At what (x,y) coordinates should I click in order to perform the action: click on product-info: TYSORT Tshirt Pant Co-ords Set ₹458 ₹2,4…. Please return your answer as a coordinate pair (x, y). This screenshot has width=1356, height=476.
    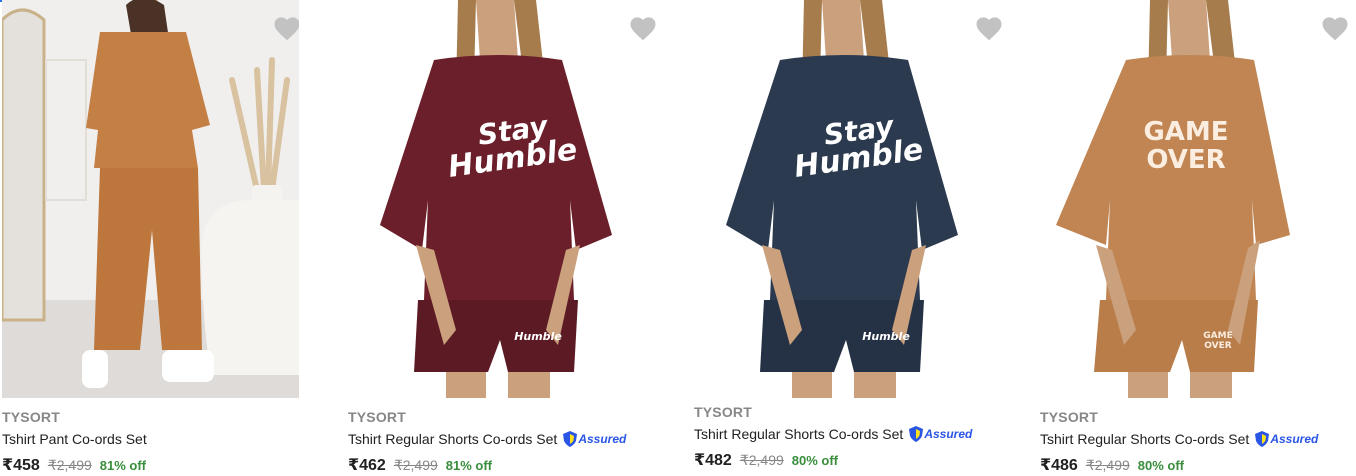
    Looking at the image, I should click on (160, 441).